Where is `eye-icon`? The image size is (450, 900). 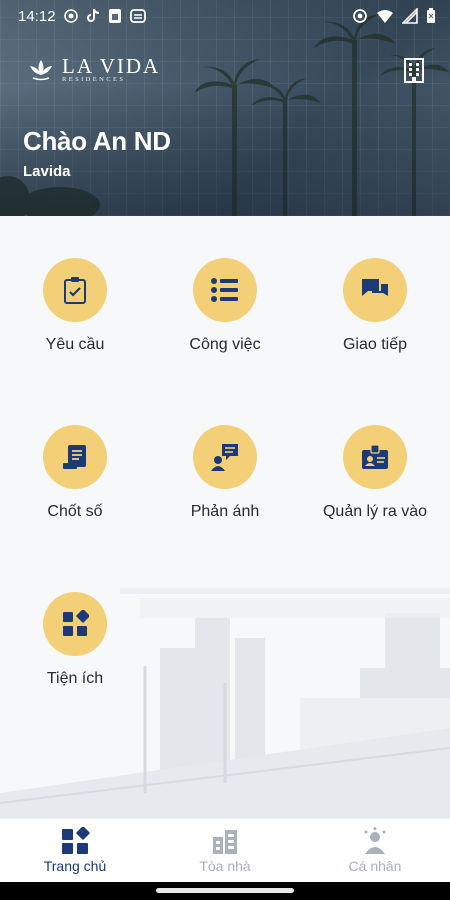 eye-icon is located at coordinates (360, 16).